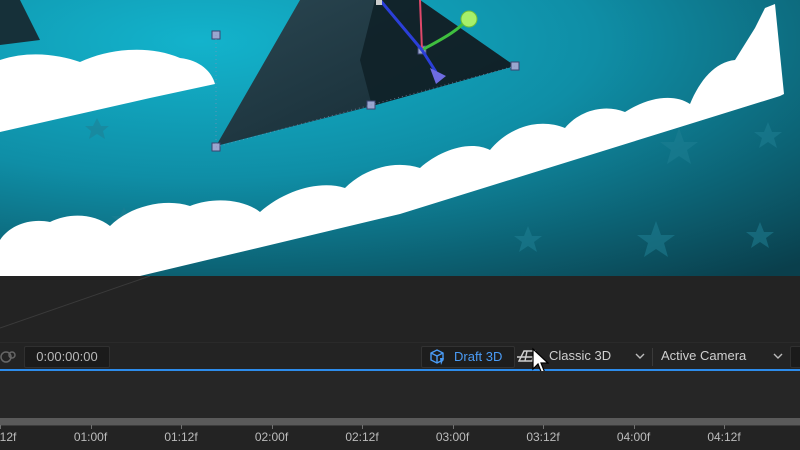  Describe the element at coordinates (633, 437) in the screenshot. I see `ruler-tick-label: 04:00f` at that location.